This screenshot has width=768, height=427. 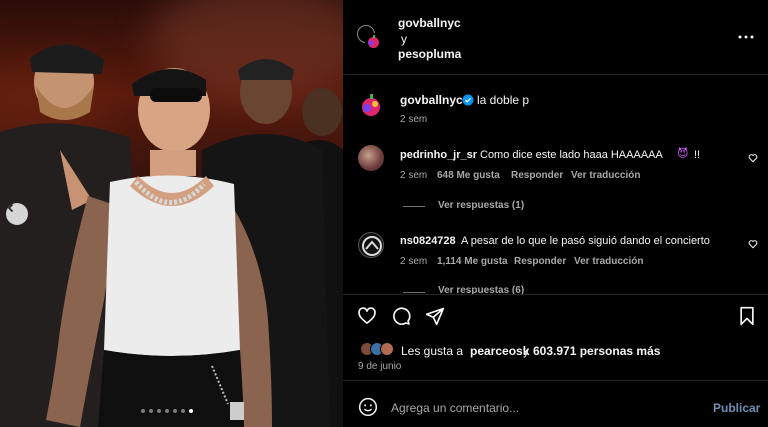 What do you see at coordinates (697, 155) in the screenshot?
I see `comment-suffix: !!` at bounding box center [697, 155].